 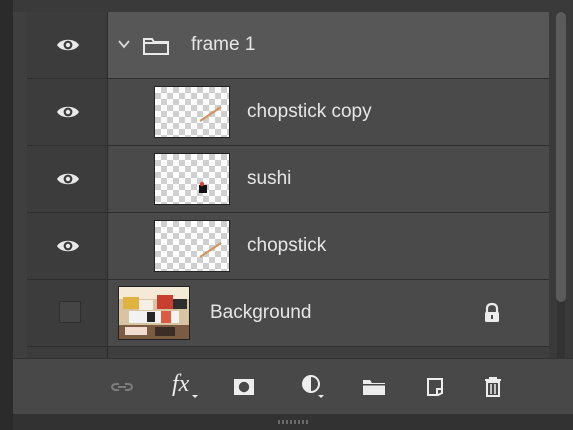 I want to click on delete-layer-button, so click(x=493, y=387).